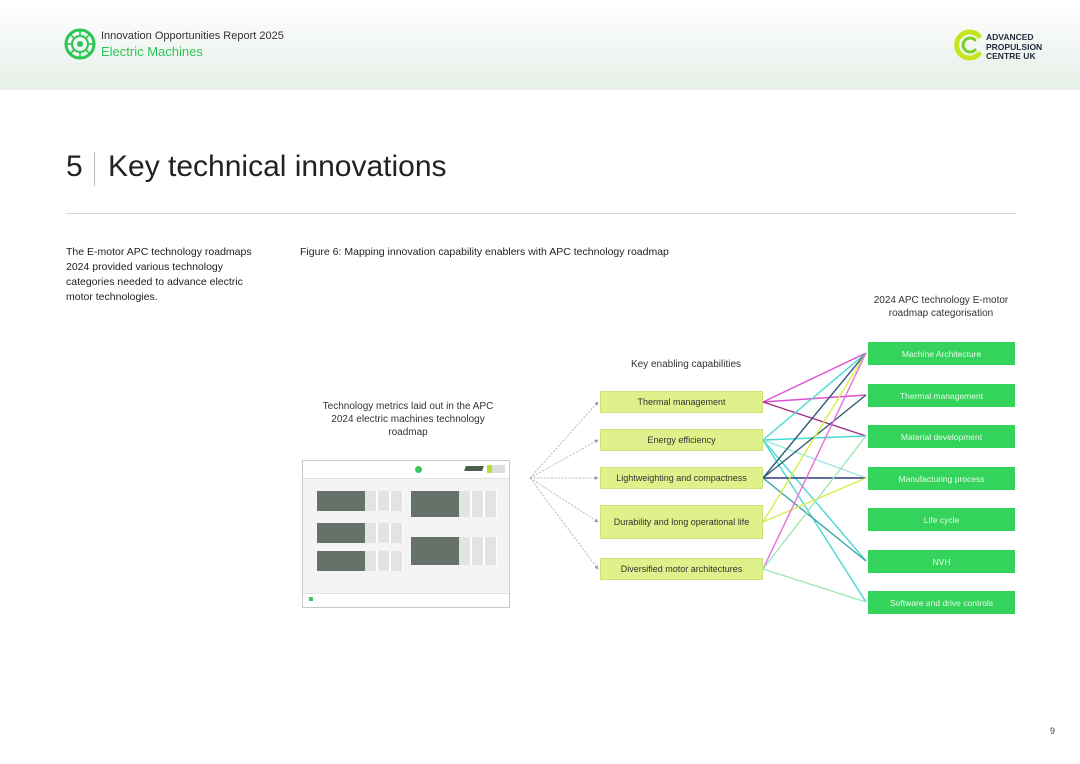 The height and width of the screenshot is (764, 1080). What do you see at coordinates (941, 561) in the screenshot?
I see `category-nvh: NVH` at bounding box center [941, 561].